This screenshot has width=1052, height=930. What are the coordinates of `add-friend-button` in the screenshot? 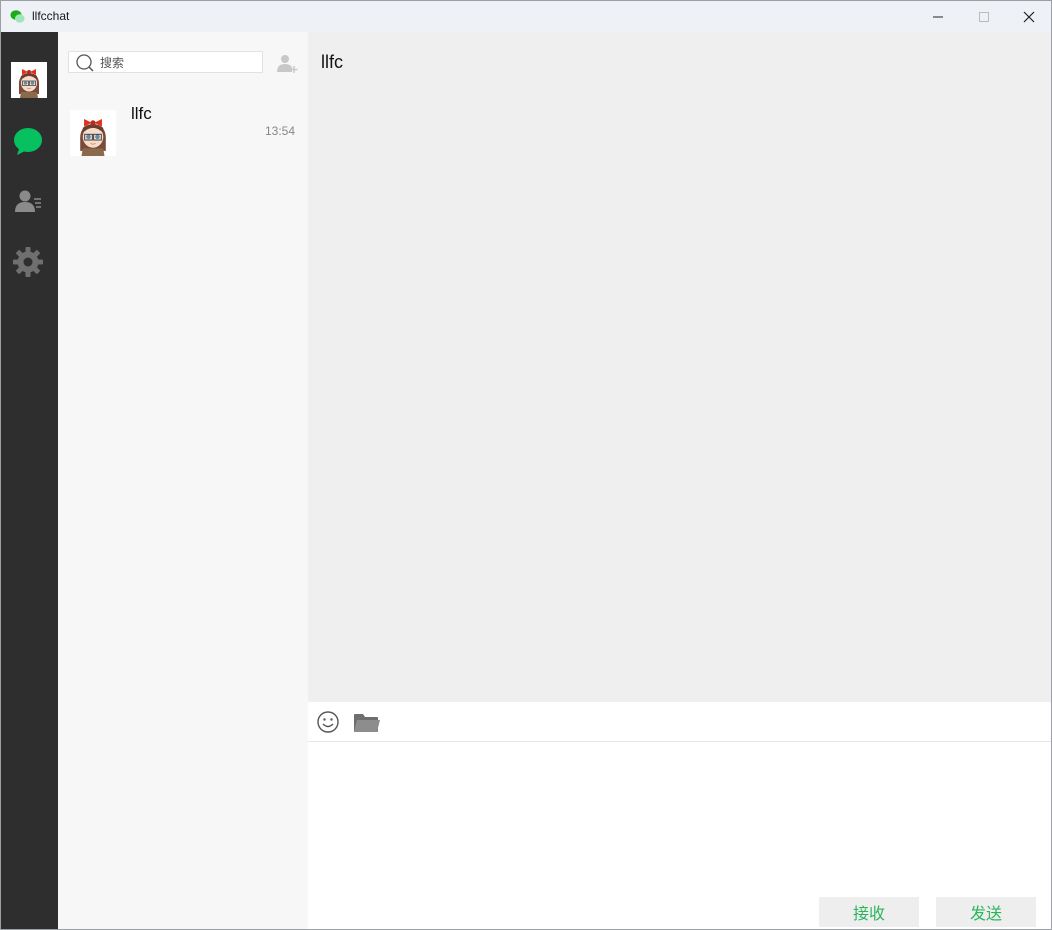 It's located at (287, 63).